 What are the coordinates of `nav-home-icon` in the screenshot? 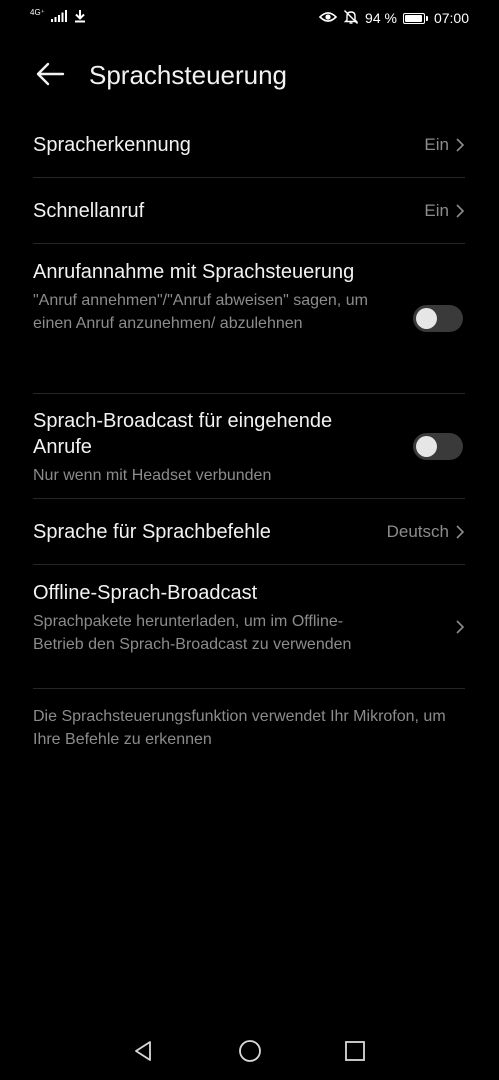 It's located at (250, 1053).